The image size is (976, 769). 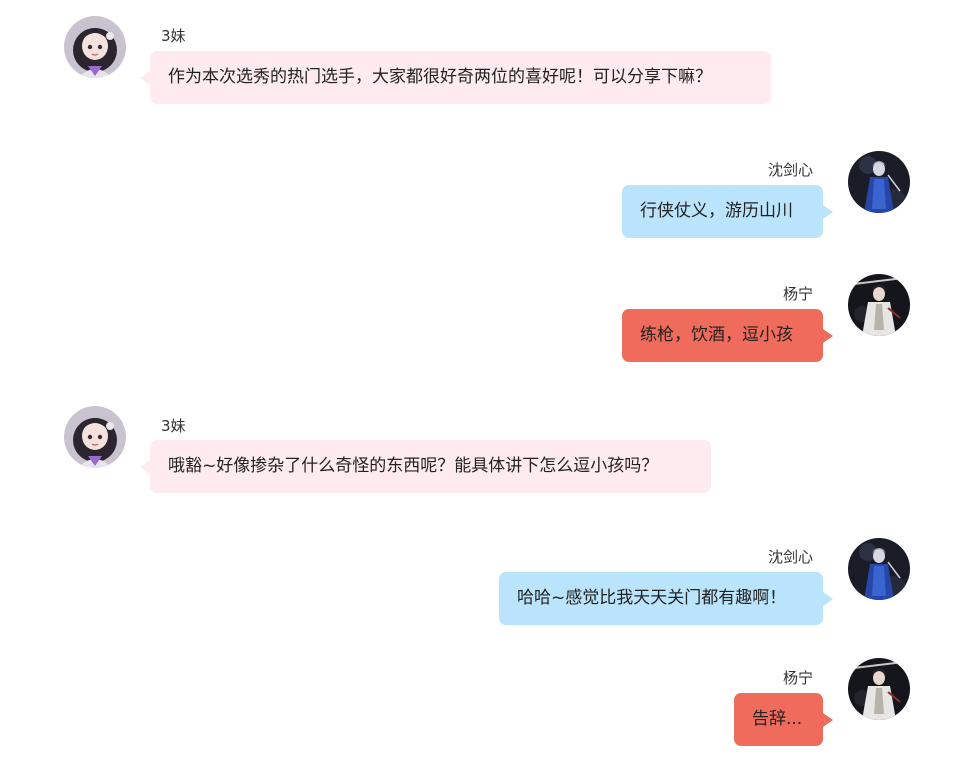 What do you see at coordinates (652, 598) in the screenshot?
I see `message-text: 哈哈~感觉比我天天关门都有趣啊！` at bounding box center [652, 598].